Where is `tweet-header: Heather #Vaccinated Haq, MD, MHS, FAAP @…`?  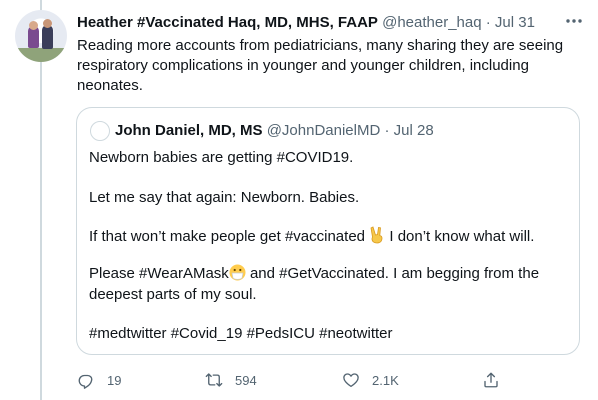 tweet-header: Heather #Vaccinated Haq, MD, MHS, FAAP @… is located at coordinates (317, 23).